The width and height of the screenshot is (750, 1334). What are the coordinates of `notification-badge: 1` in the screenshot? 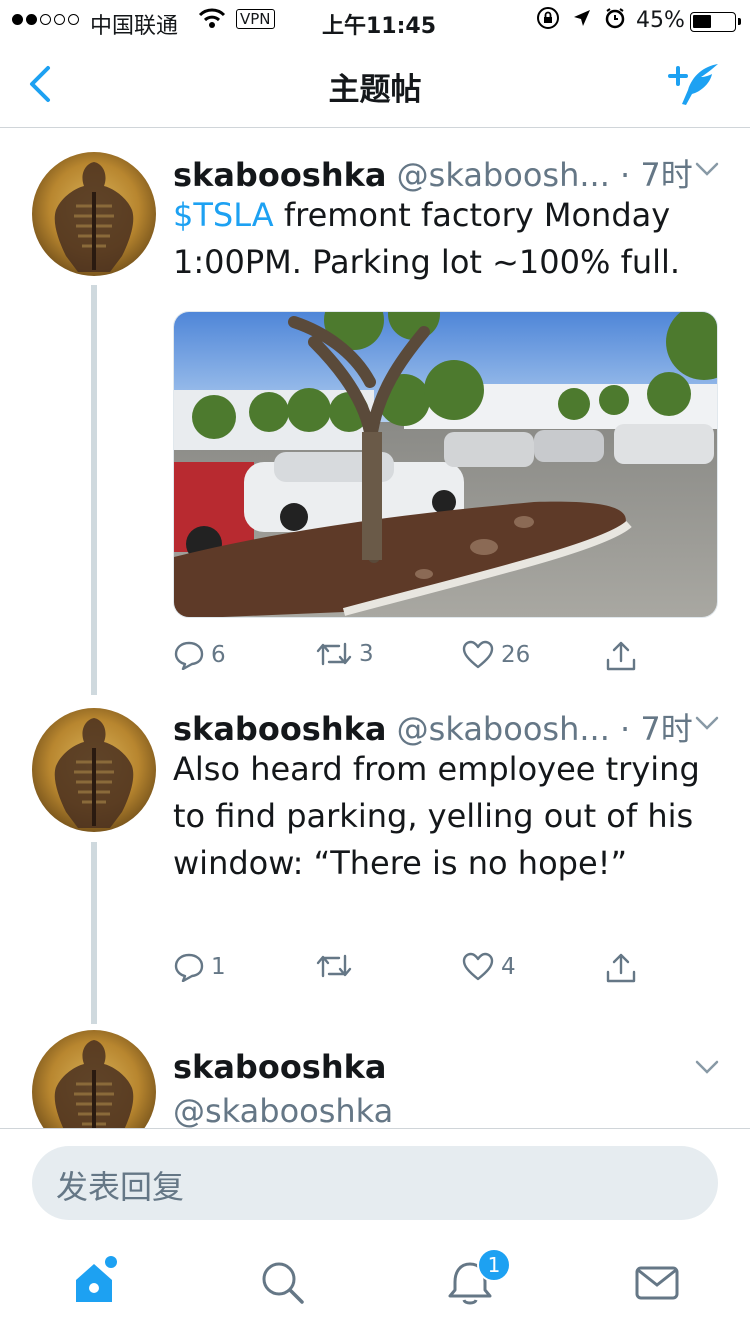 It's located at (494, 1265).